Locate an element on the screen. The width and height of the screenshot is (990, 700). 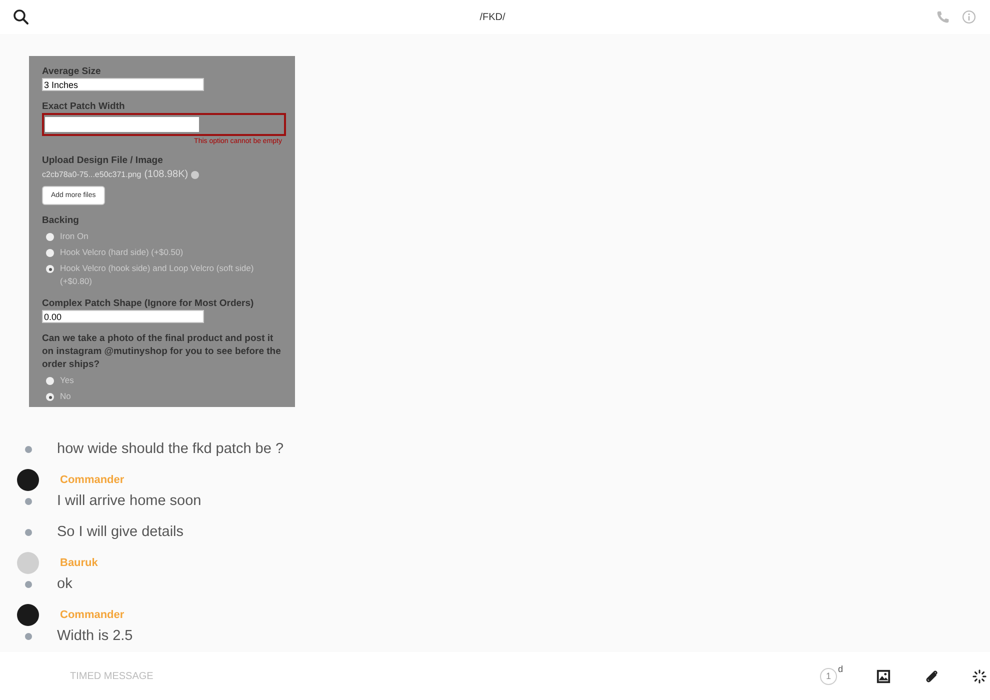
file-size: (108.98K) is located at coordinates (166, 174).